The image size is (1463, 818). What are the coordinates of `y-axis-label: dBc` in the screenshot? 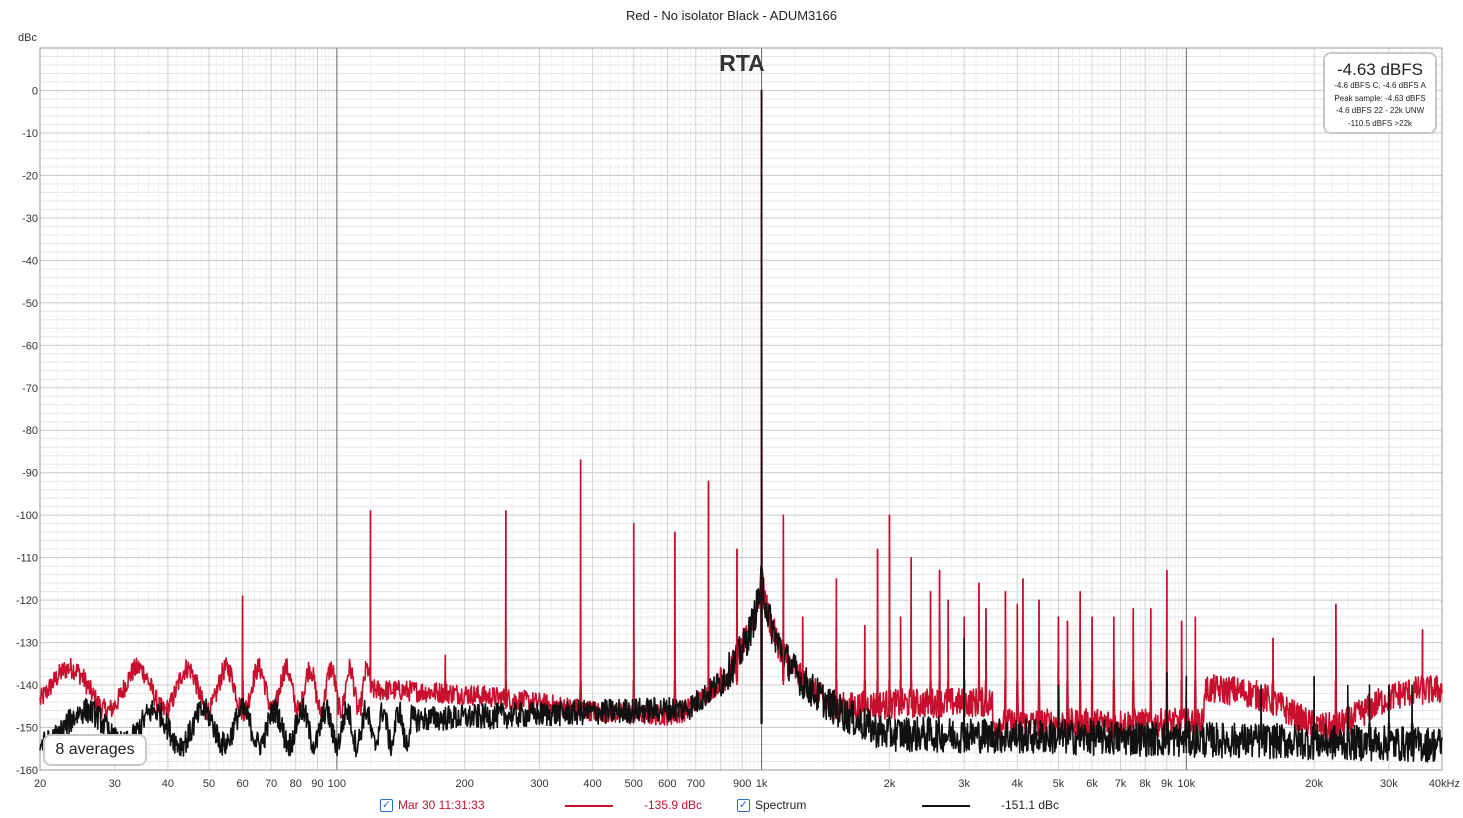 It's located at (27, 38).